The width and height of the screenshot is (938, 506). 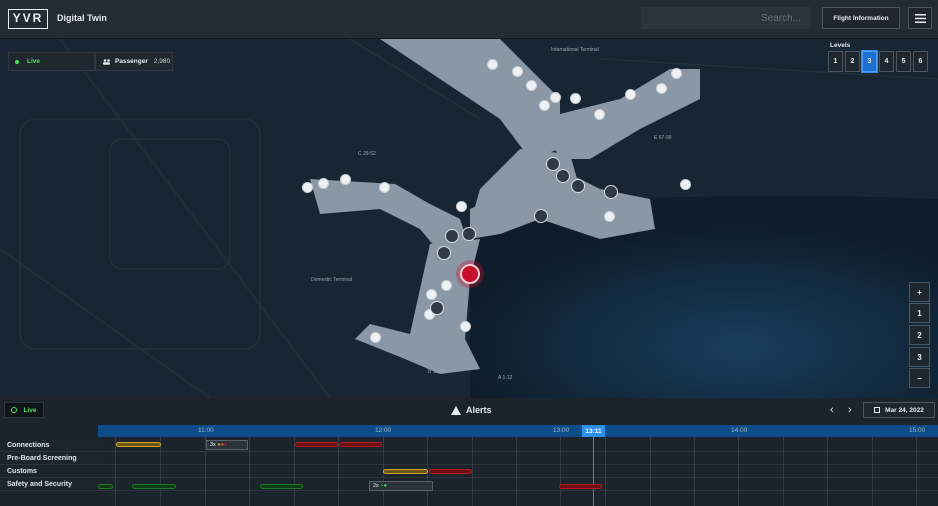 I want to click on alert-cluster: 3x ●●●, so click(x=227, y=445).